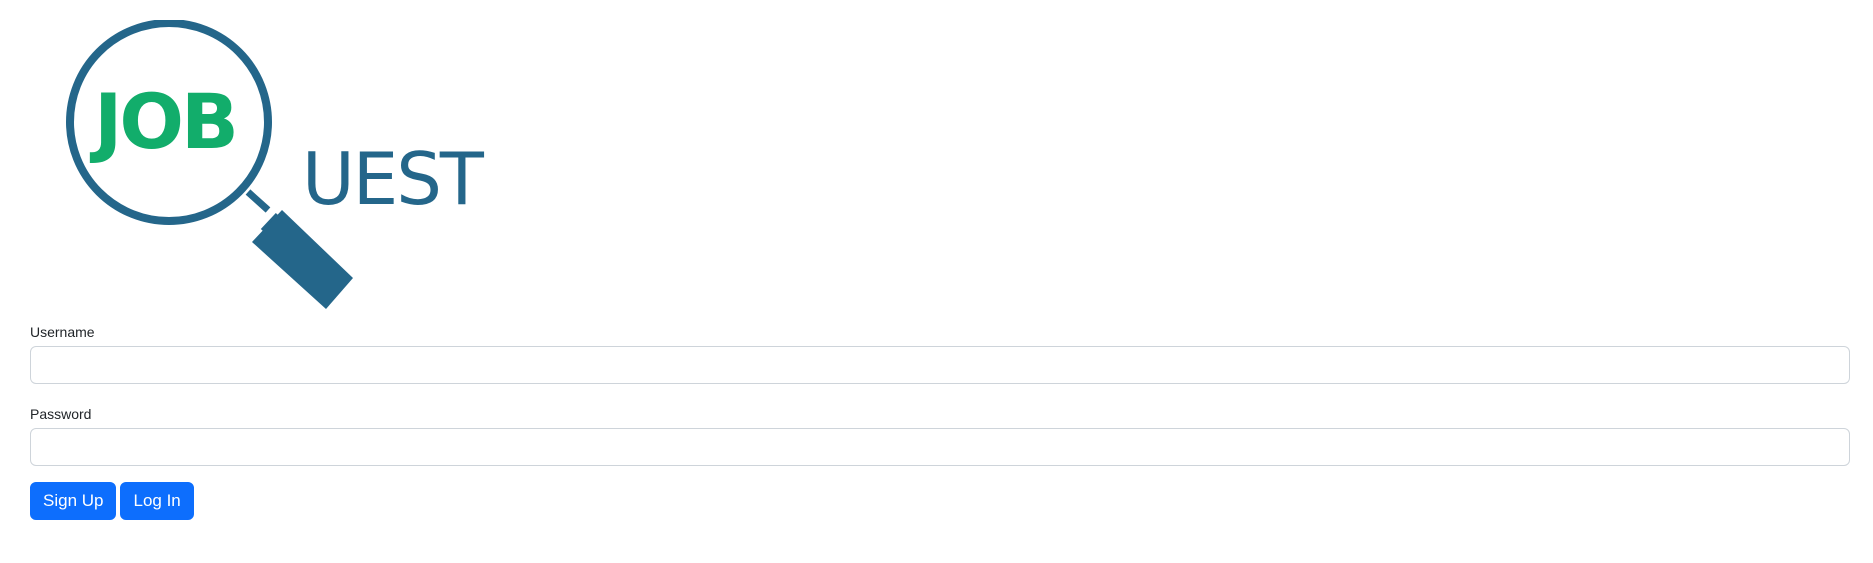 This screenshot has height=563, width=1873. What do you see at coordinates (62, 332) in the screenshot?
I see `username-label: Username` at bounding box center [62, 332].